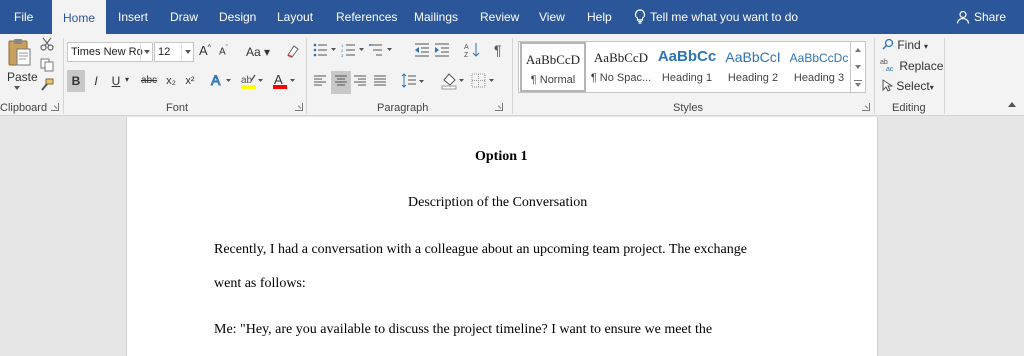 The width and height of the screenshot is (1024, 356). What do you see at coordinates (498, 50) in the screenshot?
I see `show-formatting-marks-icon: ¶` at bounding box center [498, 50].